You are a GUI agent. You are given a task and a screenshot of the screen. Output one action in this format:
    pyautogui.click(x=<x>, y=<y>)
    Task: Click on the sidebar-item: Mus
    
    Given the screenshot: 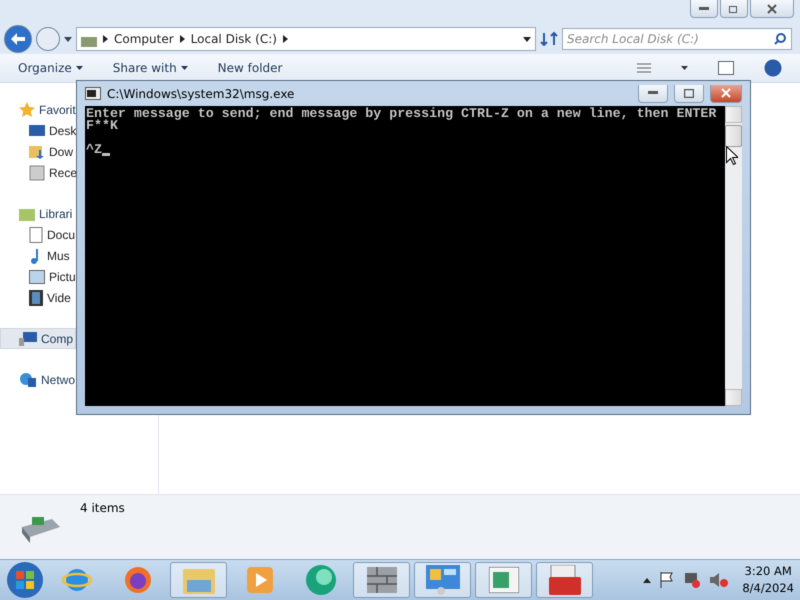 What is the action you would take?
    pyautogui.click(x=36, y=255)
    